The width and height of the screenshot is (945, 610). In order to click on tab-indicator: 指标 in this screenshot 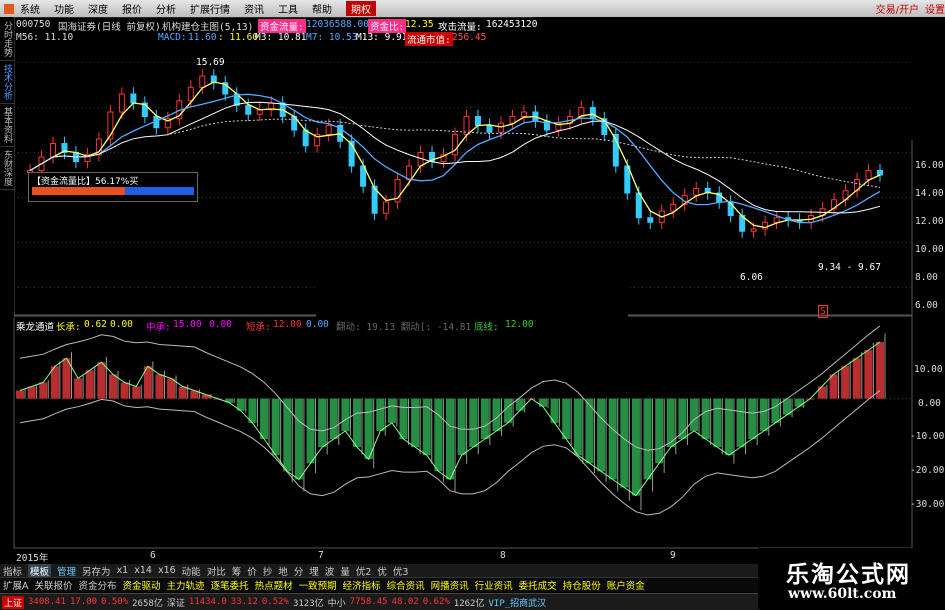, I will do `click(12, 571)`.